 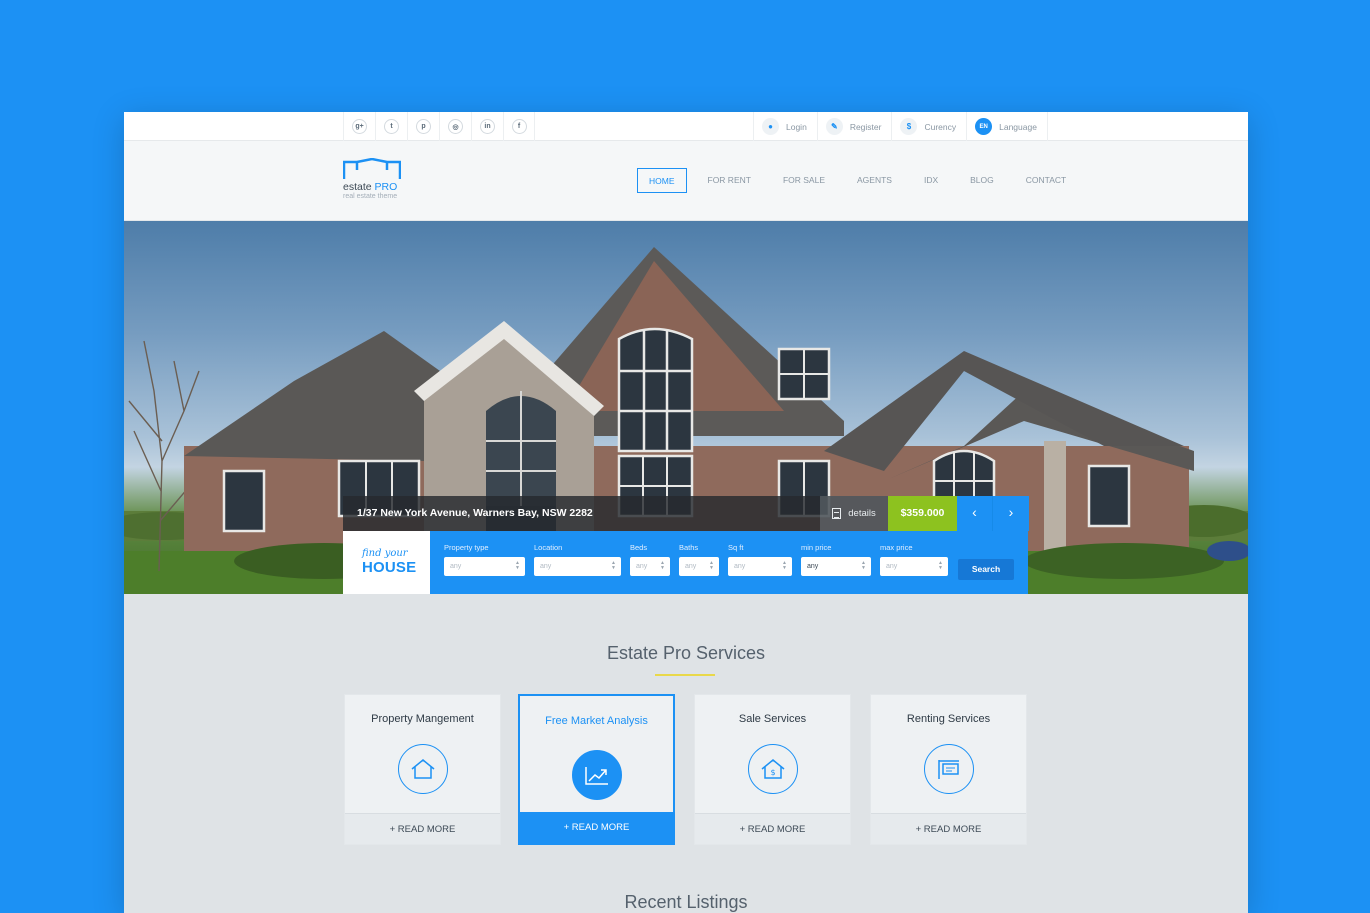 I want to click on logo: estate PRO real estate theme, so click(x=383, y=183).